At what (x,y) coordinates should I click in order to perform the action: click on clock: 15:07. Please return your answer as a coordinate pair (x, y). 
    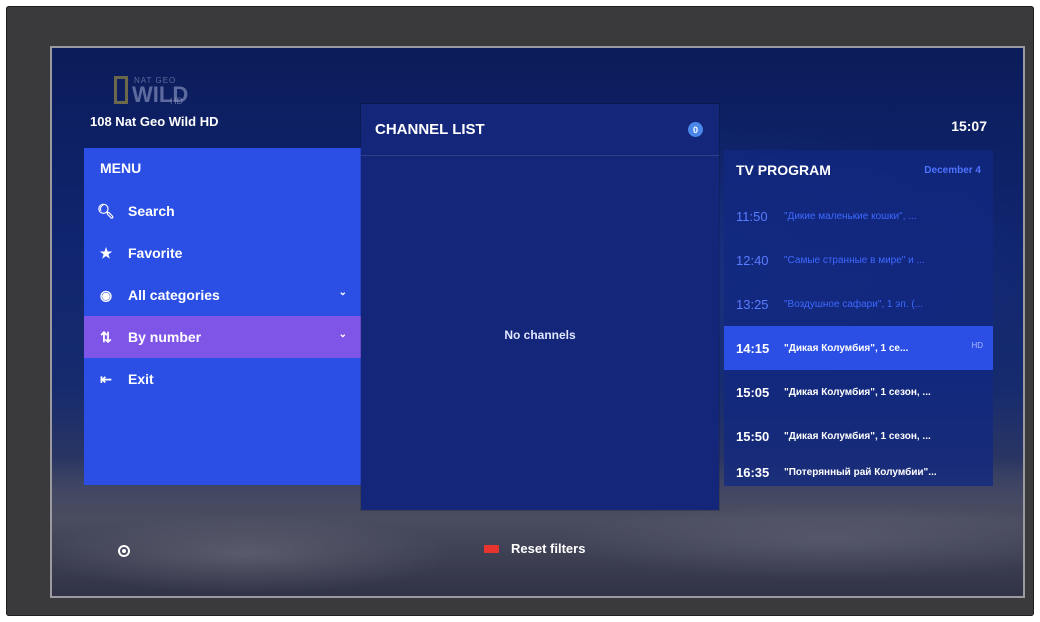
    Looking at the image, I should click on (969, 126).